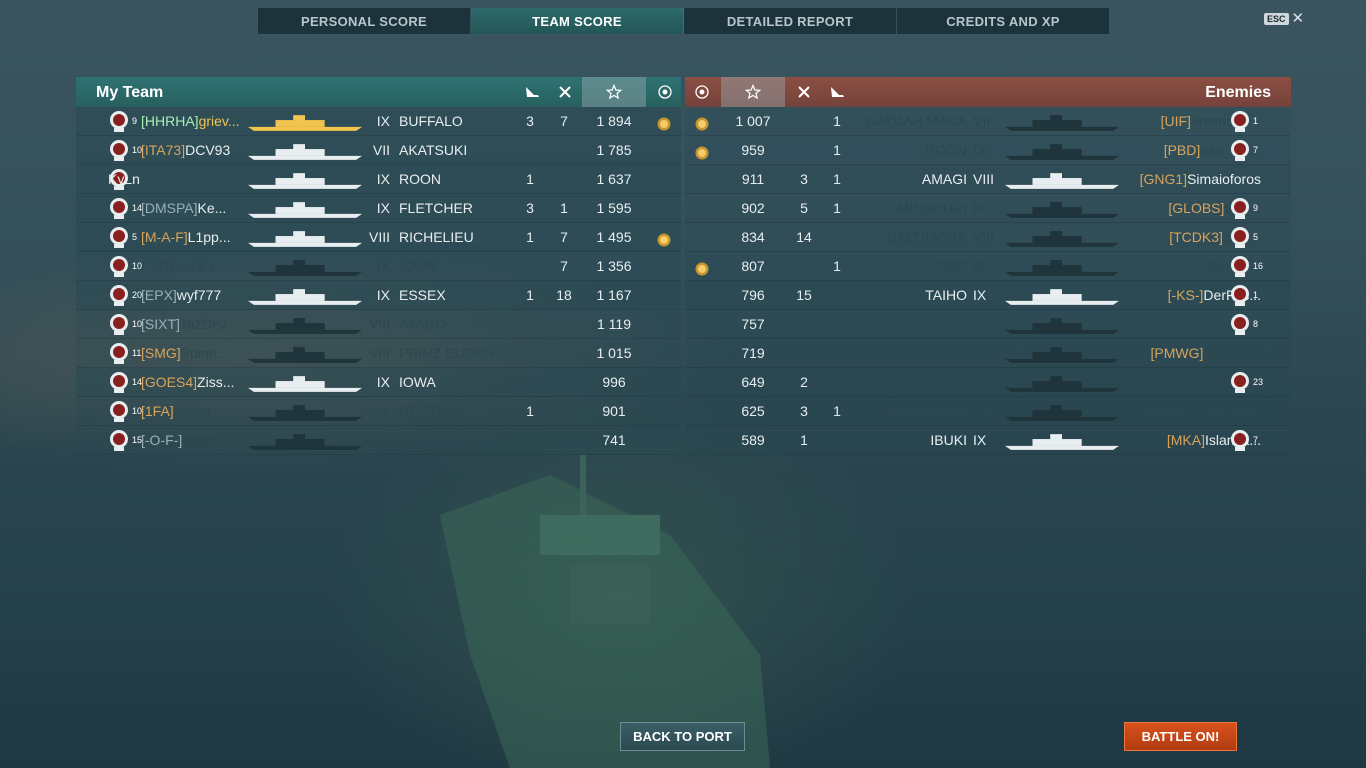 The height and width of the screenshot is (768, 1366). Describe the element at coordinates (1191, 179) in the screenshot. I see `player-name: [GNG1]Simaioforos` at that location.